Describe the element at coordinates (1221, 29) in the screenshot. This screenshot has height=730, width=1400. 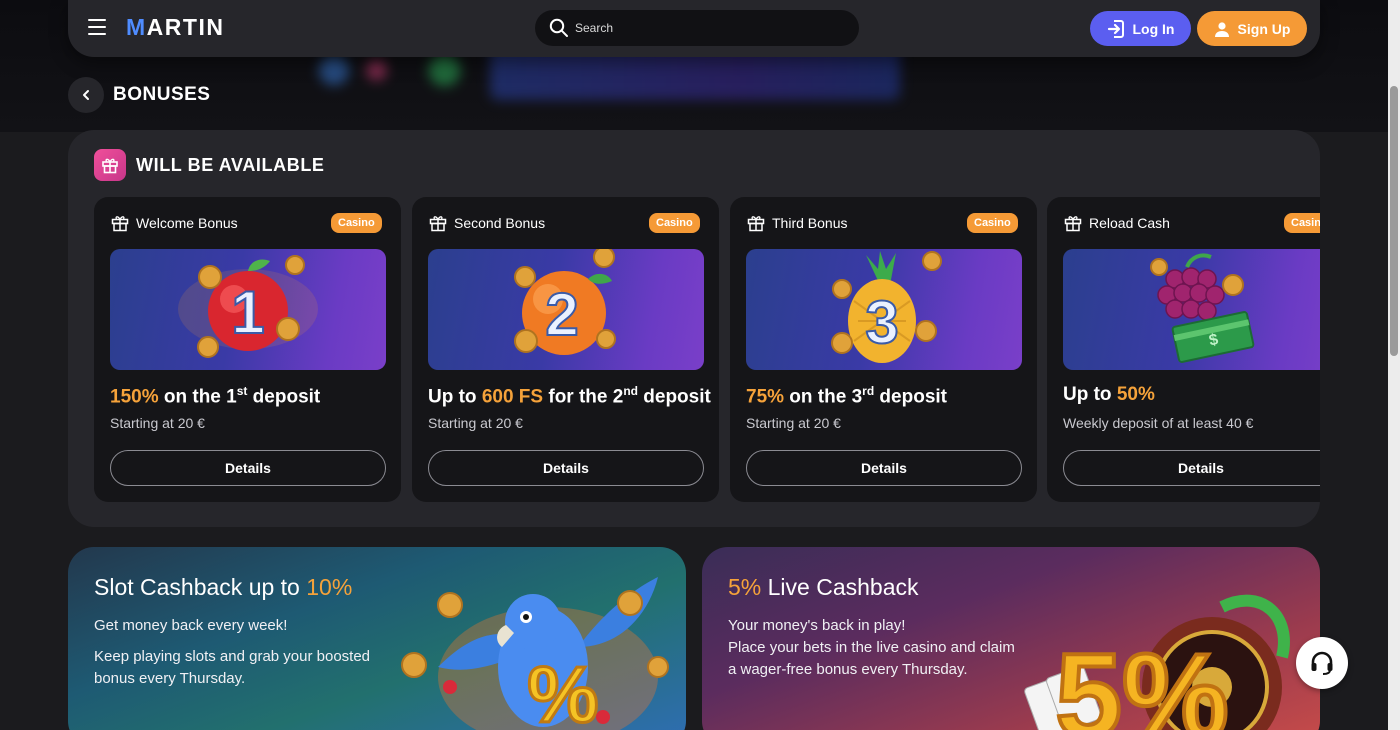
I see `user-icon` at that location.